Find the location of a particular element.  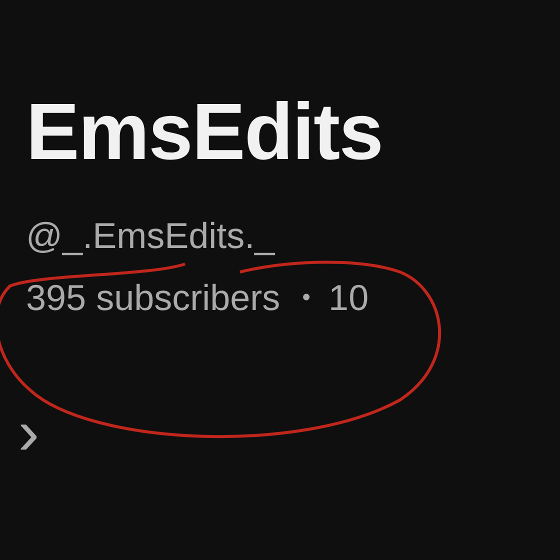

more-arrow: › is located at coordinates (29, 432).